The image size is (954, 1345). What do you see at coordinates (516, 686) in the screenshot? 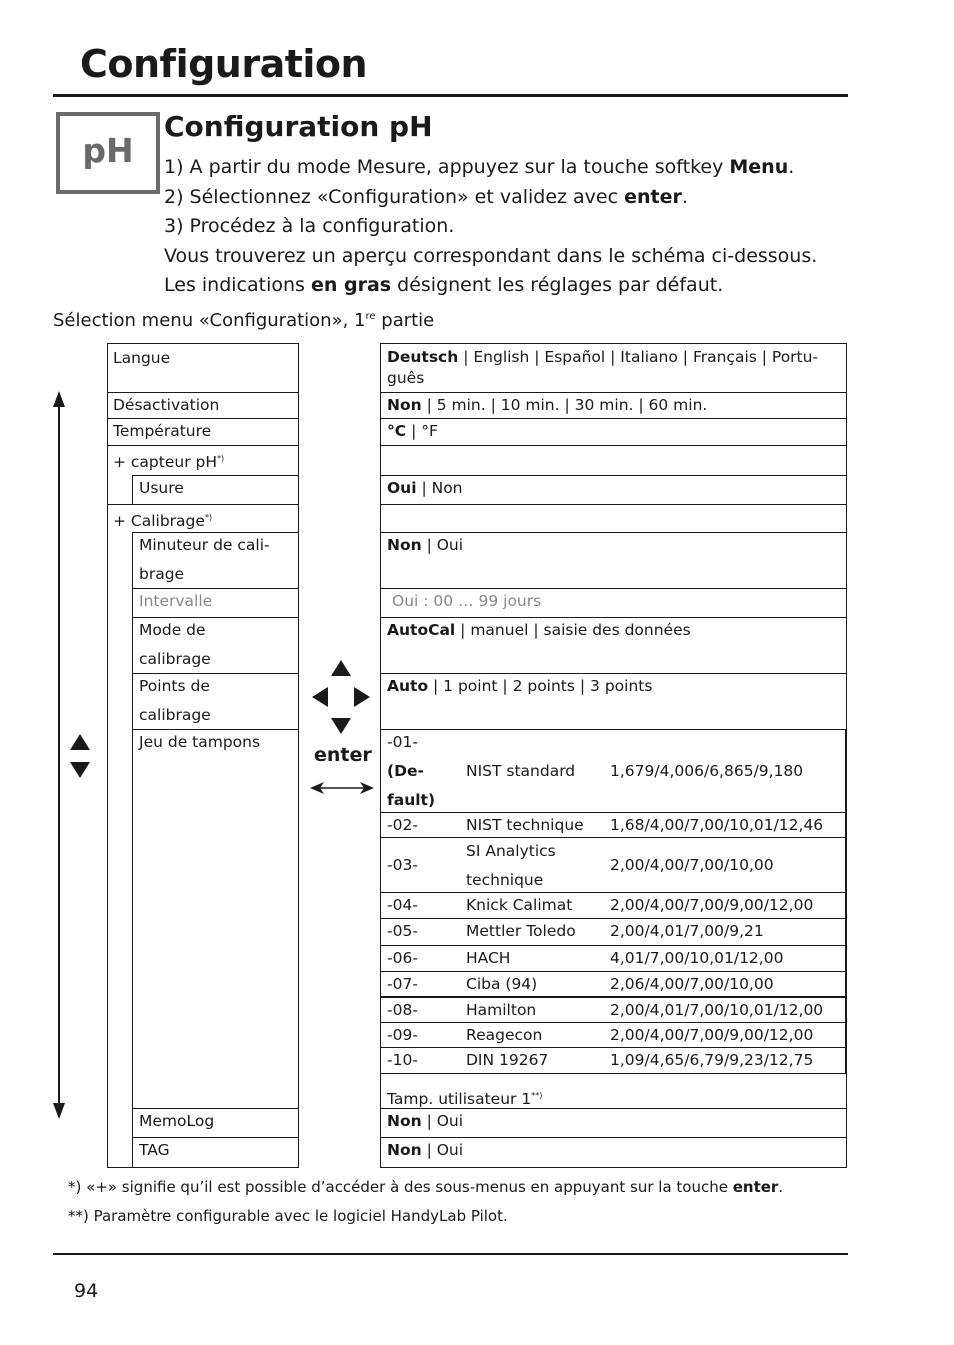
I see `option-points-calibrage: Auto | 1 point | 2 points | 3 points` at bounding box center [516, 686].